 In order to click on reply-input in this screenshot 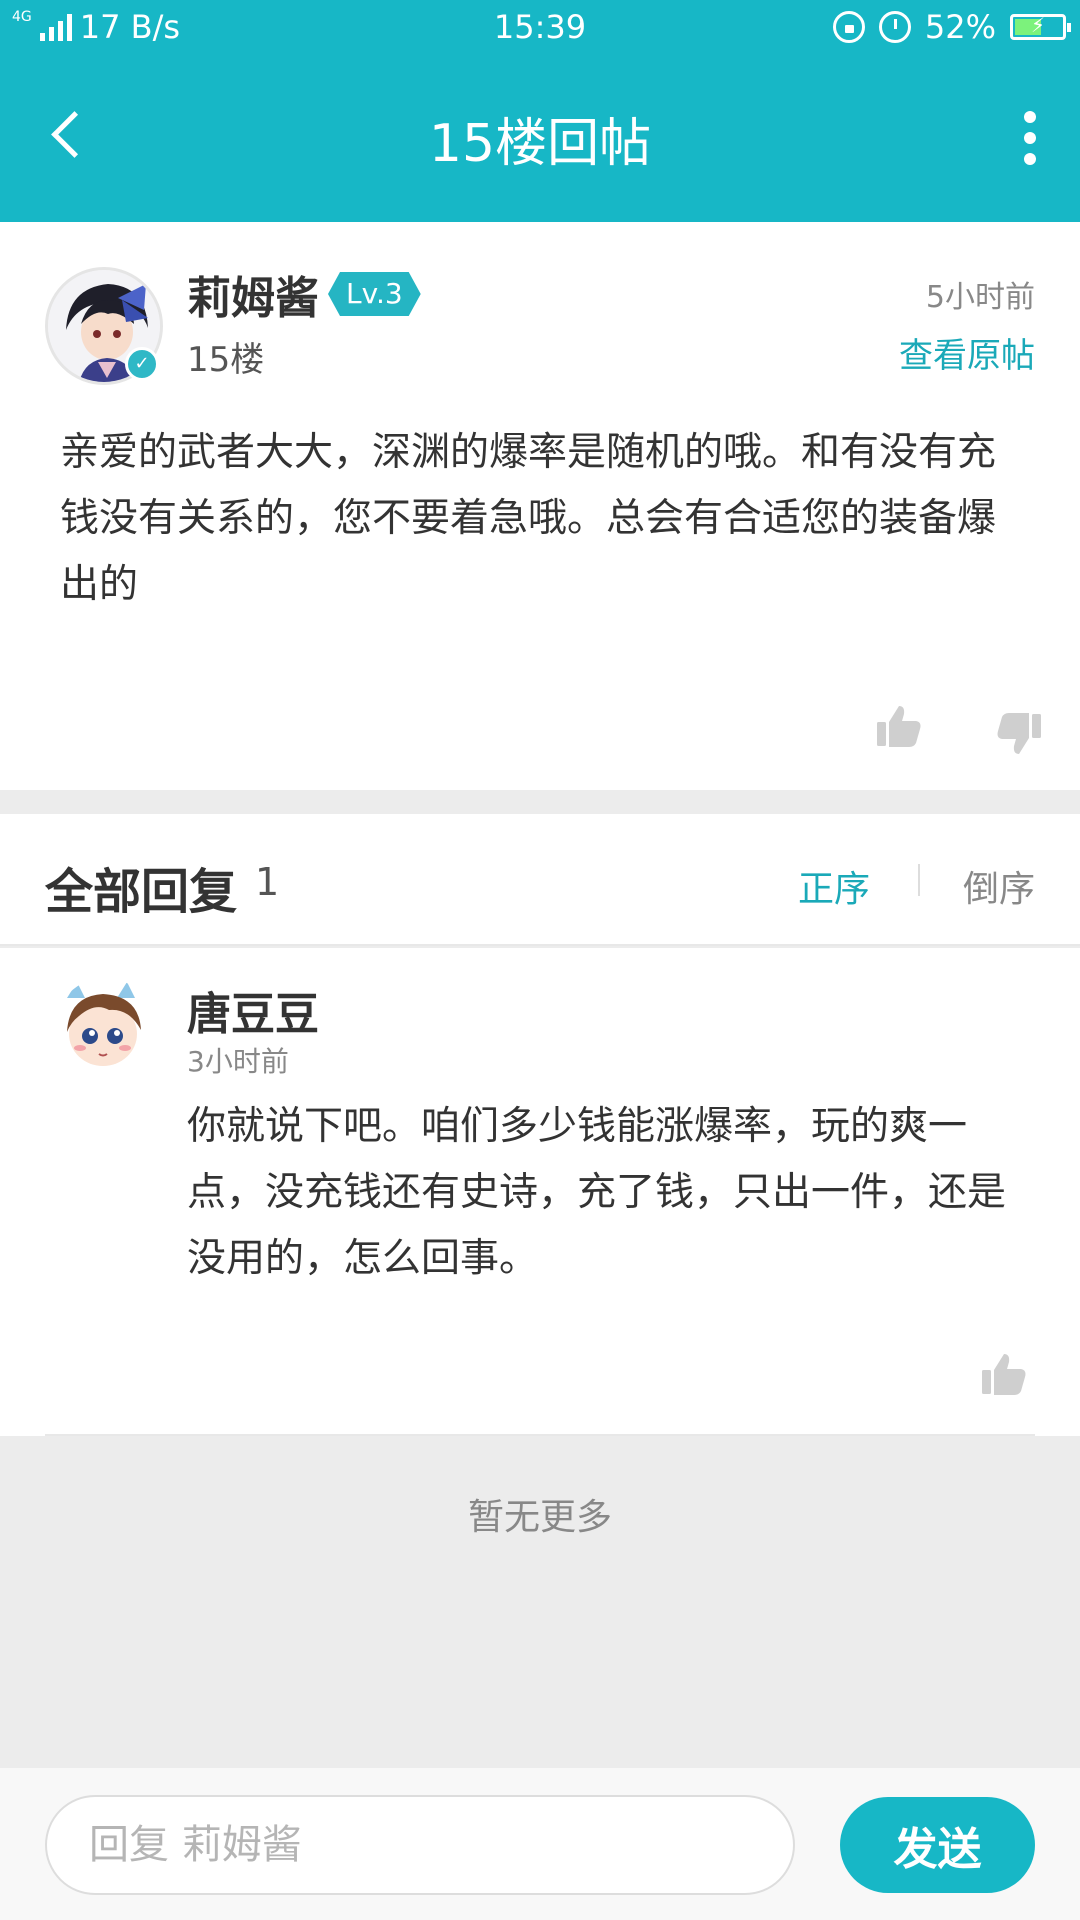, I will do `click(420, 1845)`.